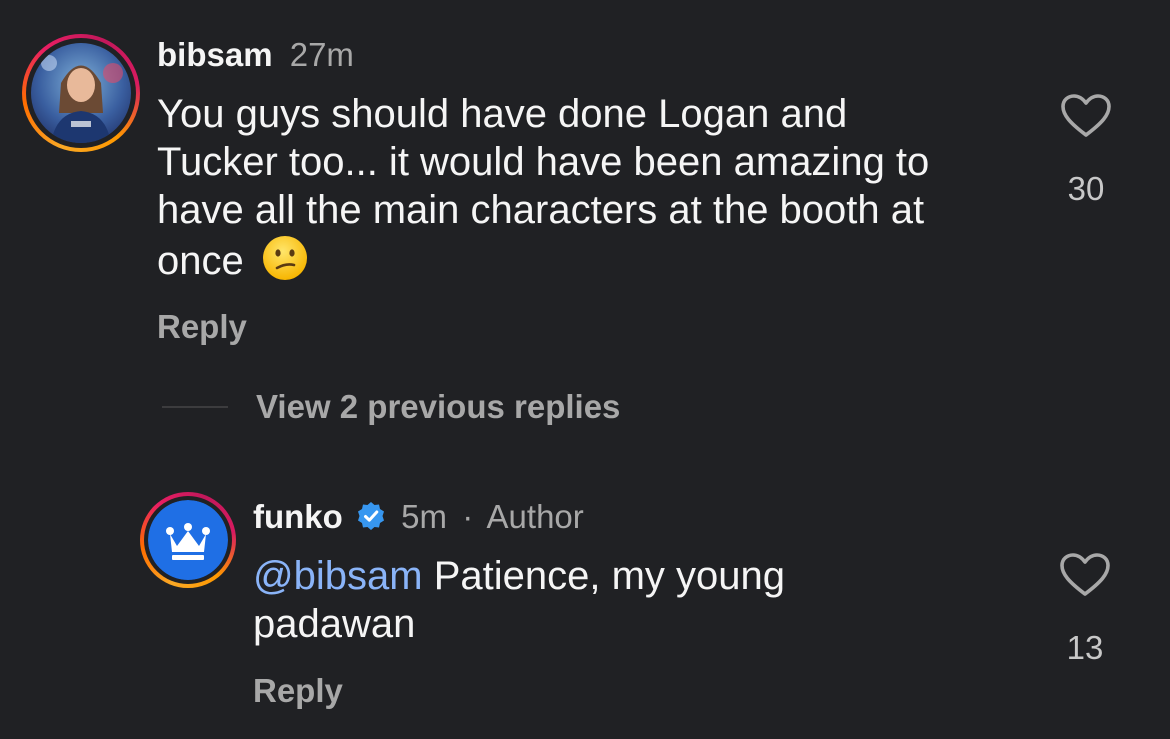 Image resolution: width=1170 pixels, height=739 pixels. Describe the element at coordinates (597, 263) in the screenshot. I see `comment-text-last-line: once` at that location.